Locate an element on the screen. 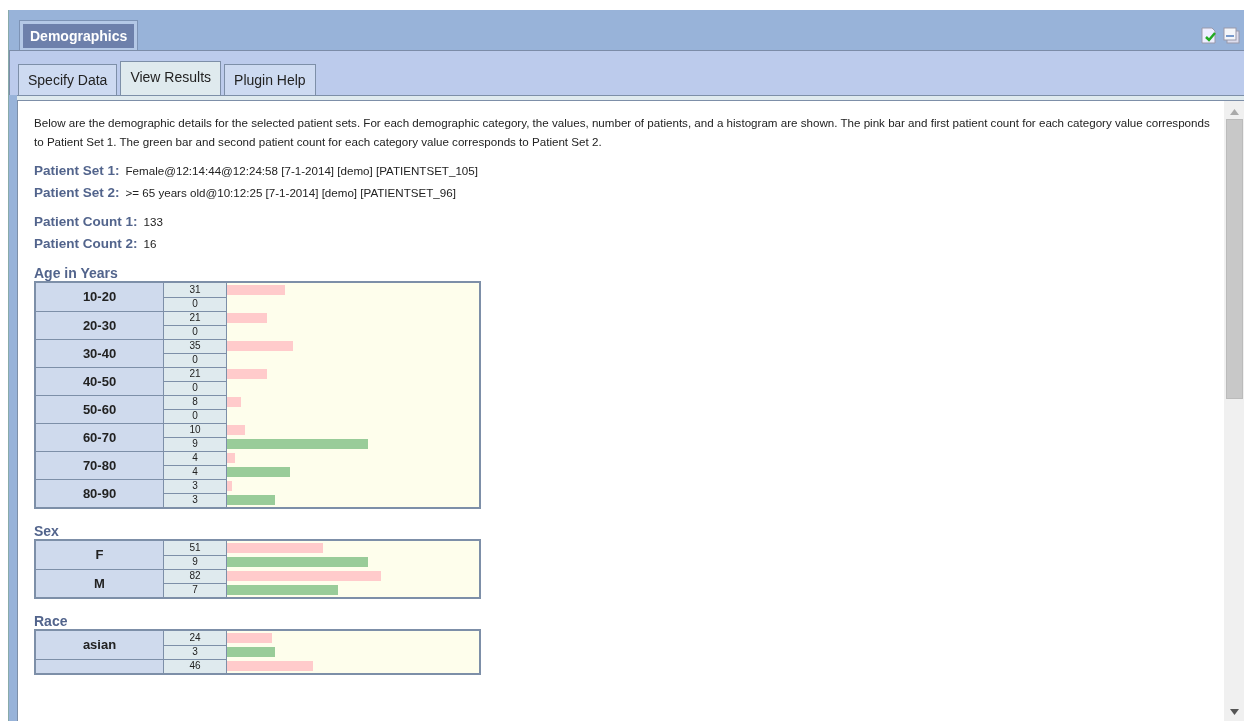  tab: Plugin Help is located at coordinates (270, 79).